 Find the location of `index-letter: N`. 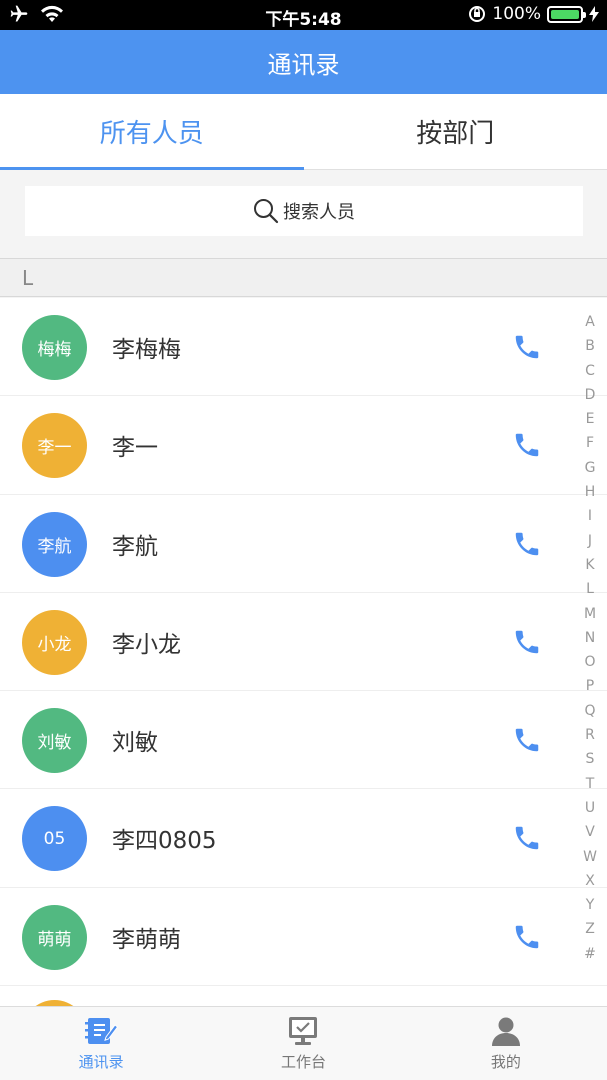

index-letter: N is located at coordinates (590, 638).